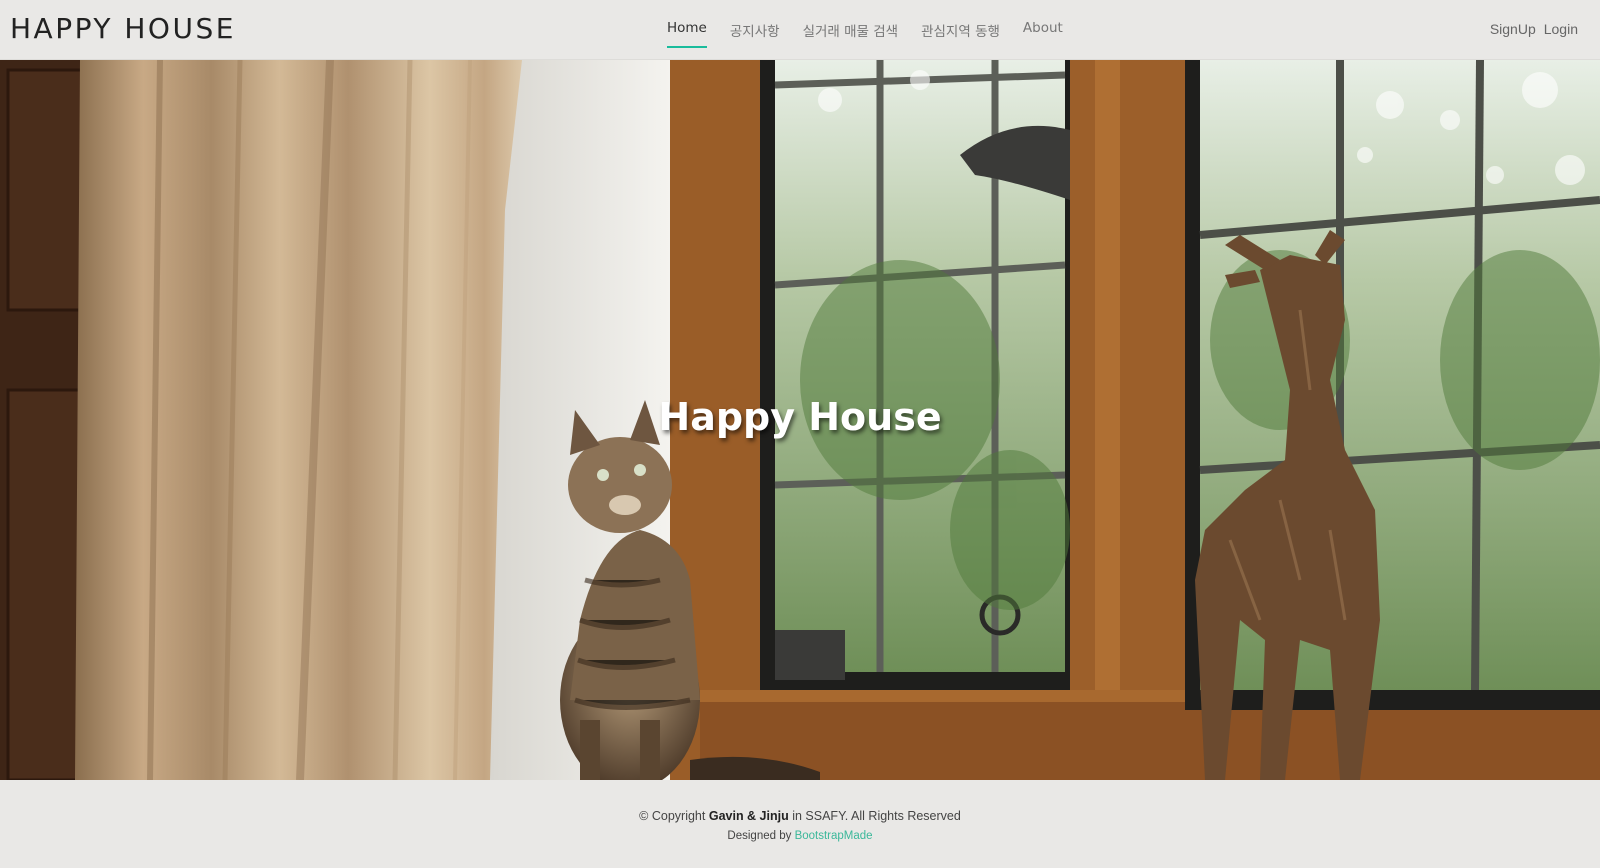  What do you see at coordinates (800, 417) in the screenshot?
I see `hero-title: Happy House` at bounding box center [800, 417].